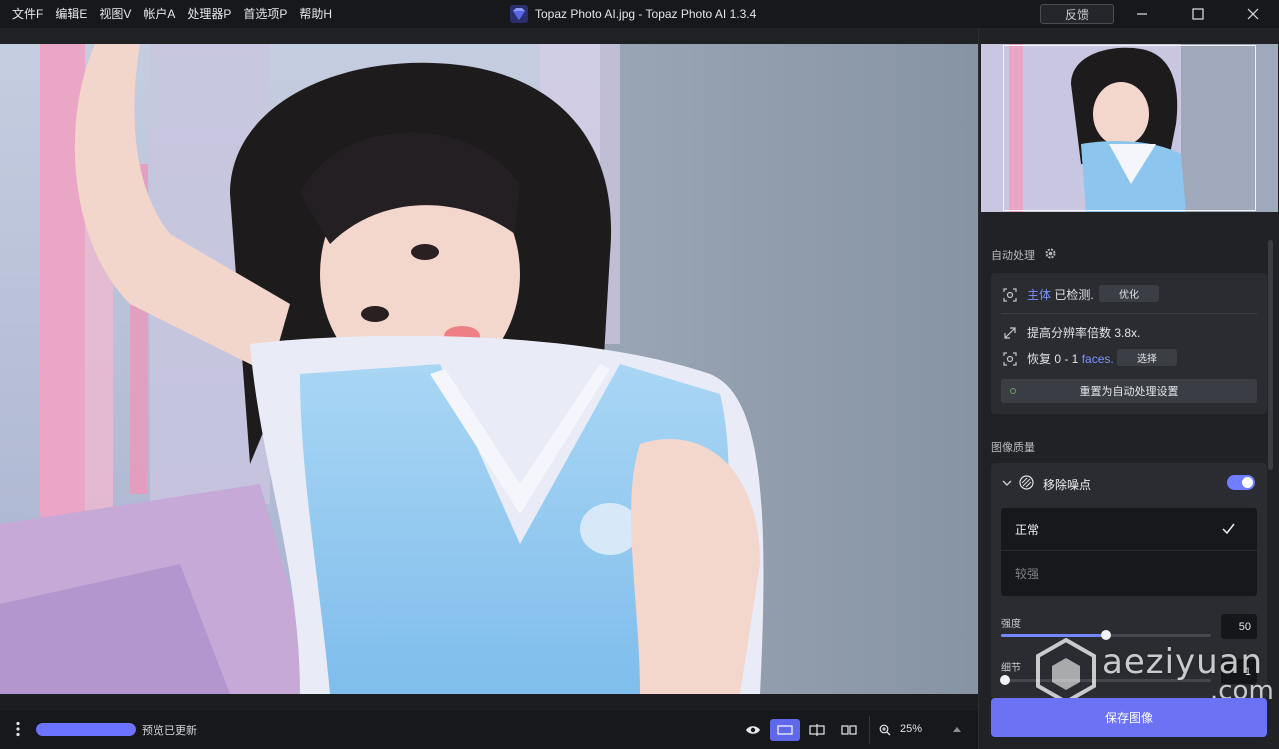 The height and width of the screenshot is (749, 1279). I want to click on remove-noise-toggle, so click(1241, 482).